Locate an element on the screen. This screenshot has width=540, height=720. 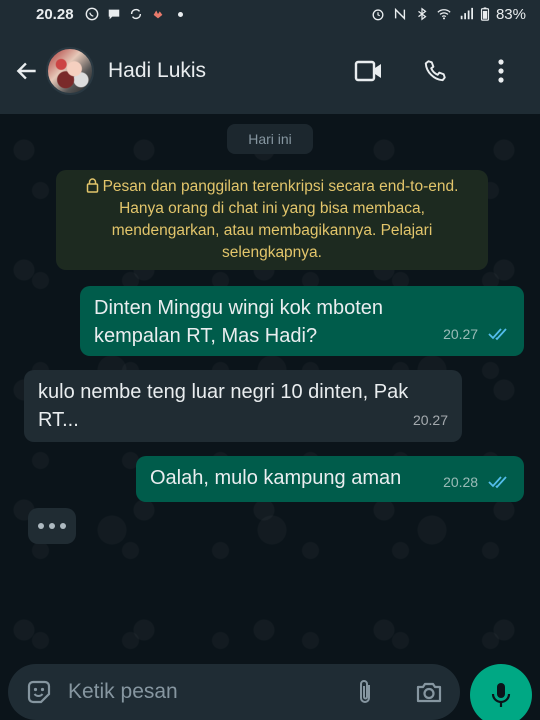
signal-icon is located at coordinates (466, 13).